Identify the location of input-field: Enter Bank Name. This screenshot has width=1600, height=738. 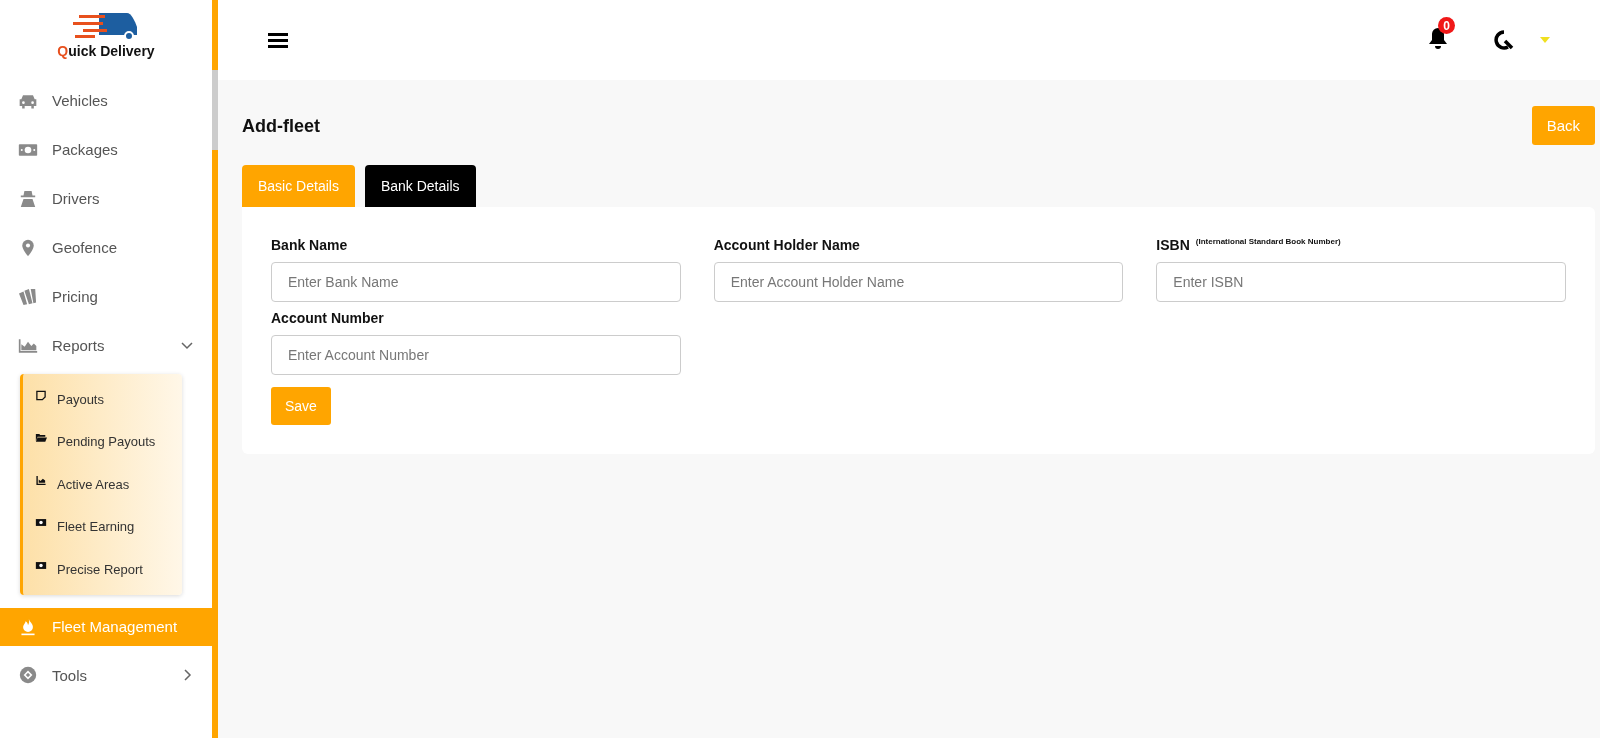
(476, 282).